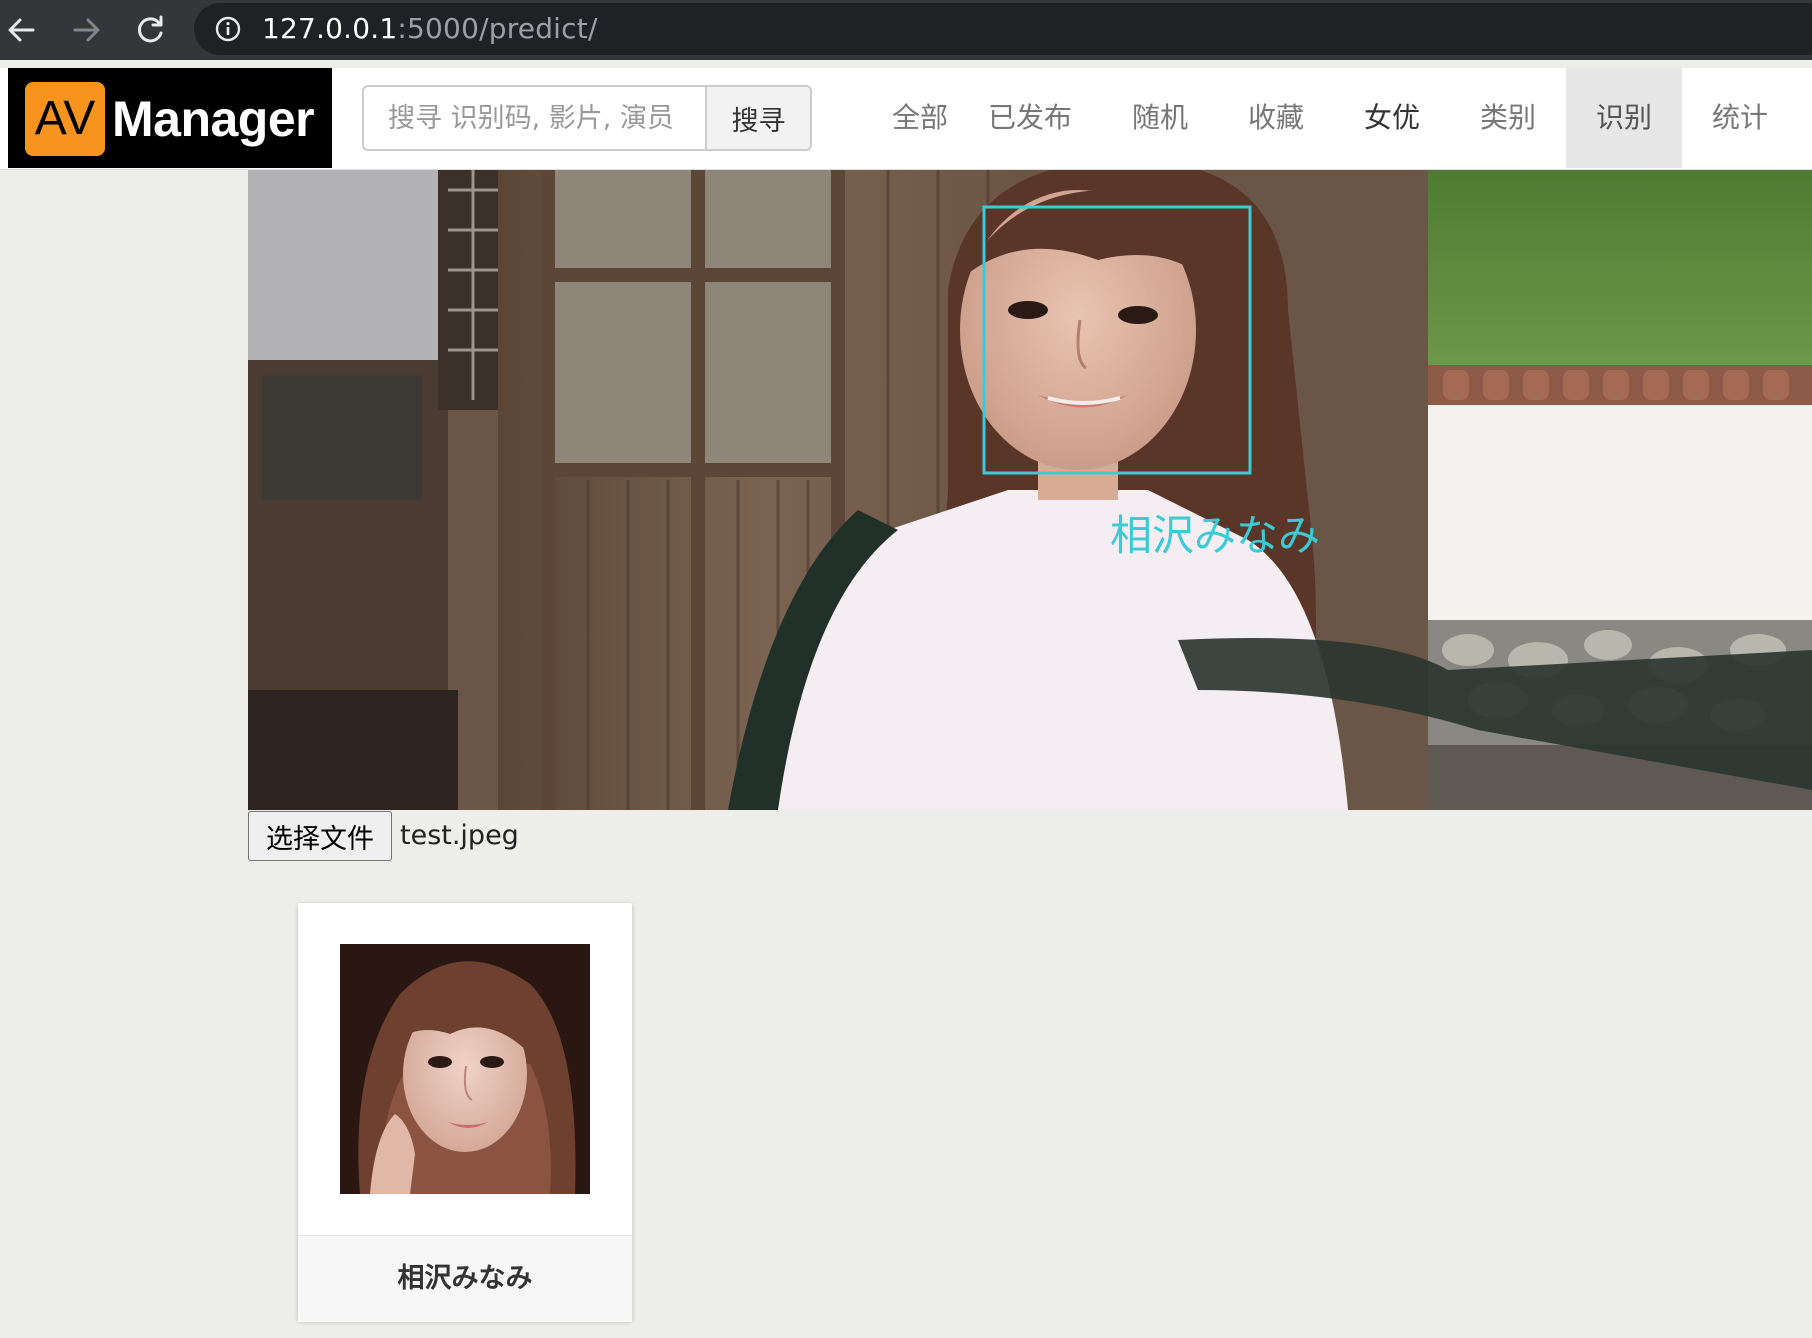 The height and width of the screenshot is (1338, 1812). Describe the element at coordinates (1624, 118) in the screenshot. I see `nav-item-recognize: 识别` at that location.